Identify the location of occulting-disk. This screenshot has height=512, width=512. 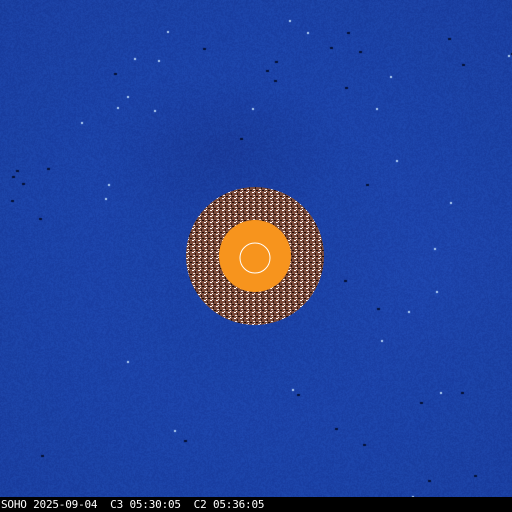
(255, 256).